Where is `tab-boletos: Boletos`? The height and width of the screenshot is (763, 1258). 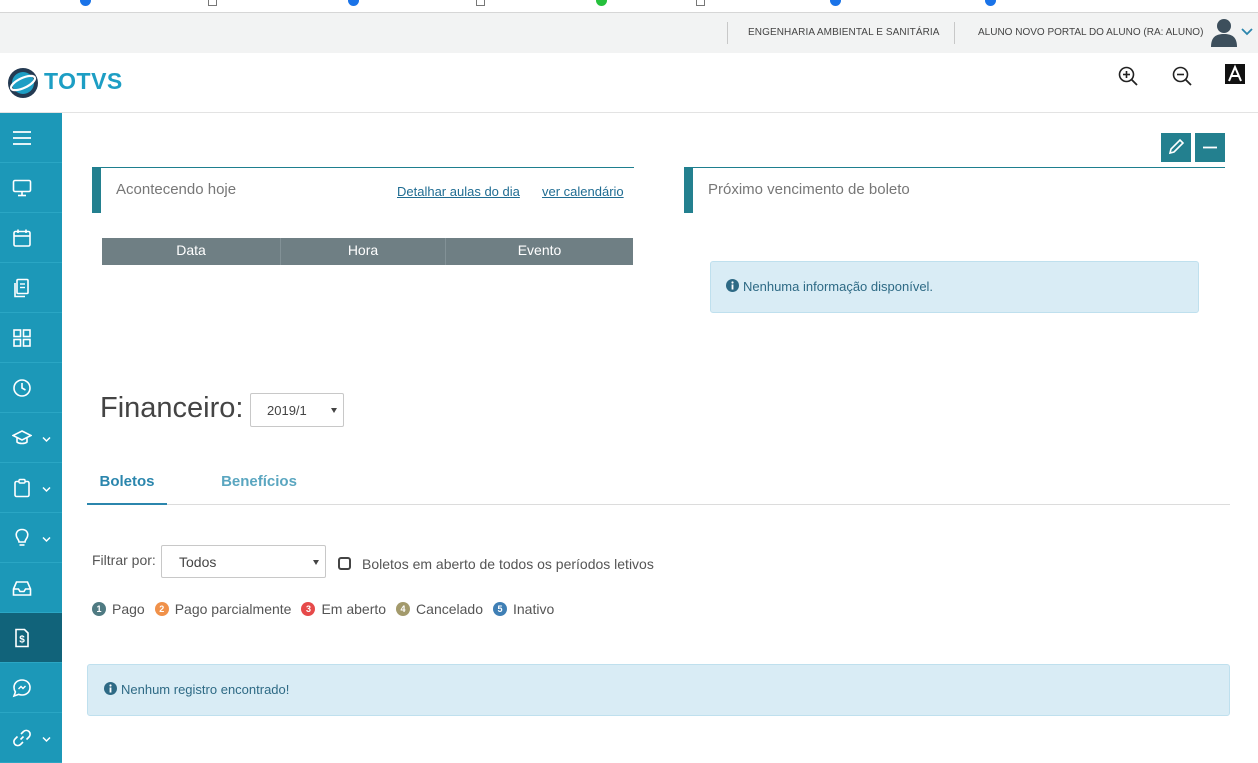 tab-boletos: Boletos is located at coordinates (127, 482).